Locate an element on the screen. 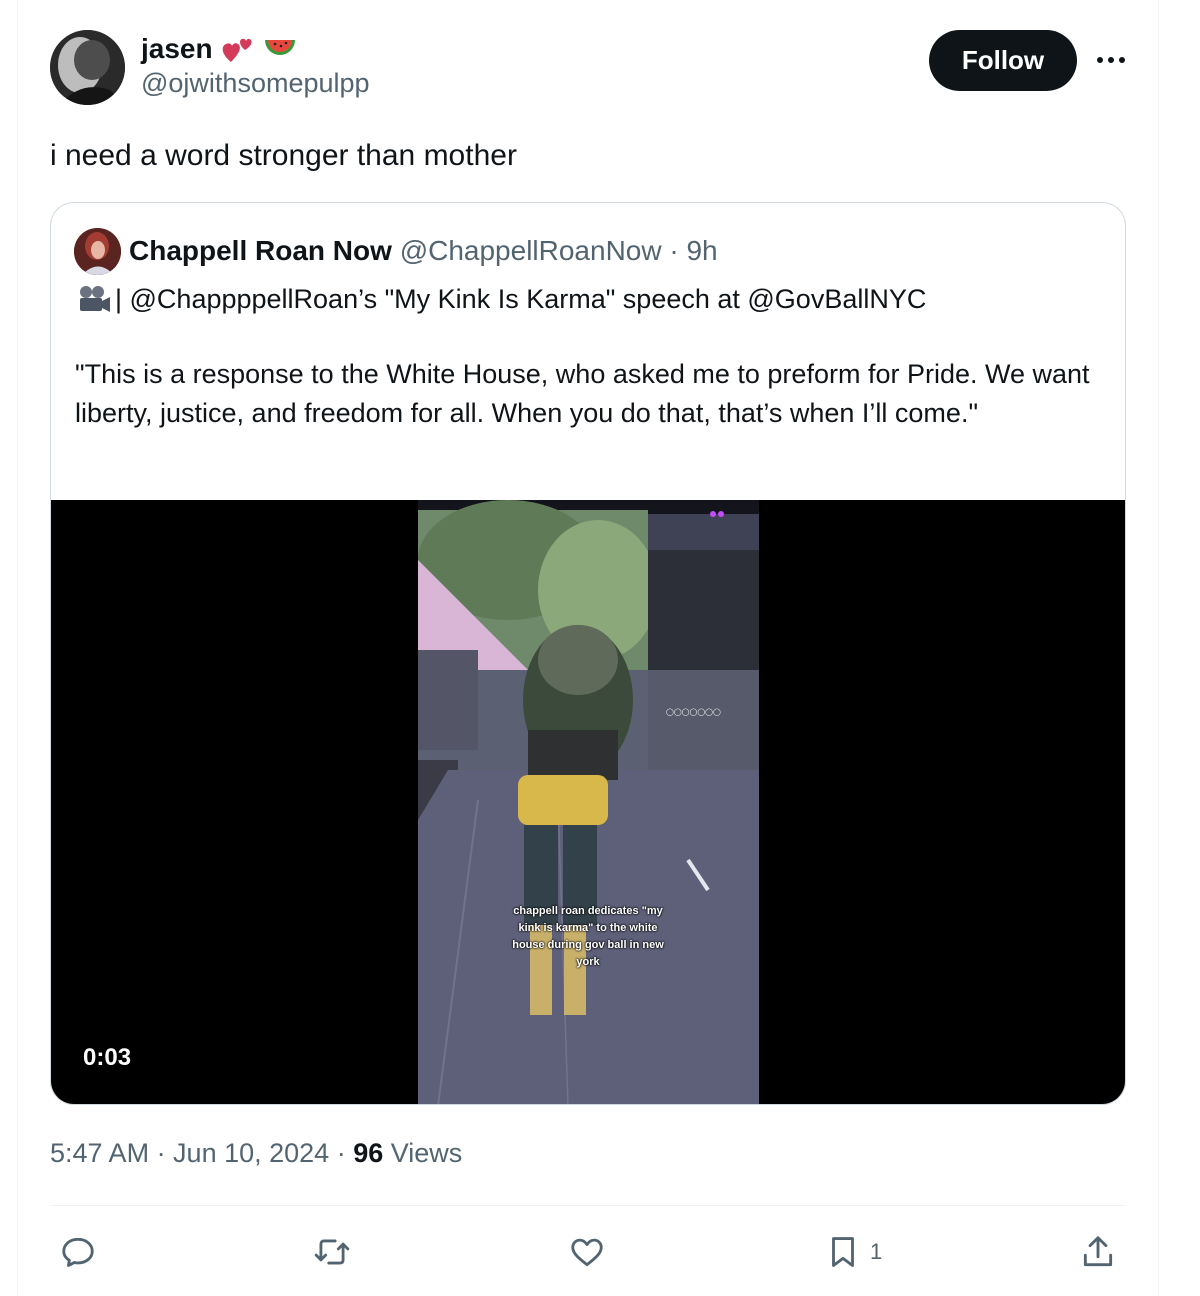 This screenshot has height=1296, width=1200. watermelon-icon is located at coordinates (279, 47).